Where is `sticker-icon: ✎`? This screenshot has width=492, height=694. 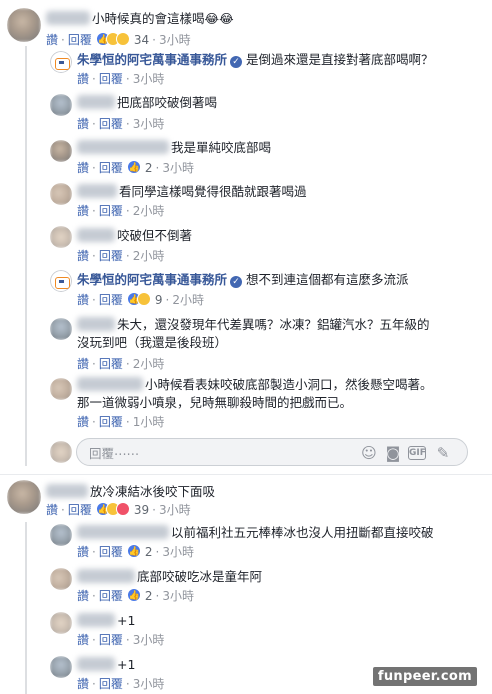
sticker-icon: ✎ is located at coordinates (443, 453).